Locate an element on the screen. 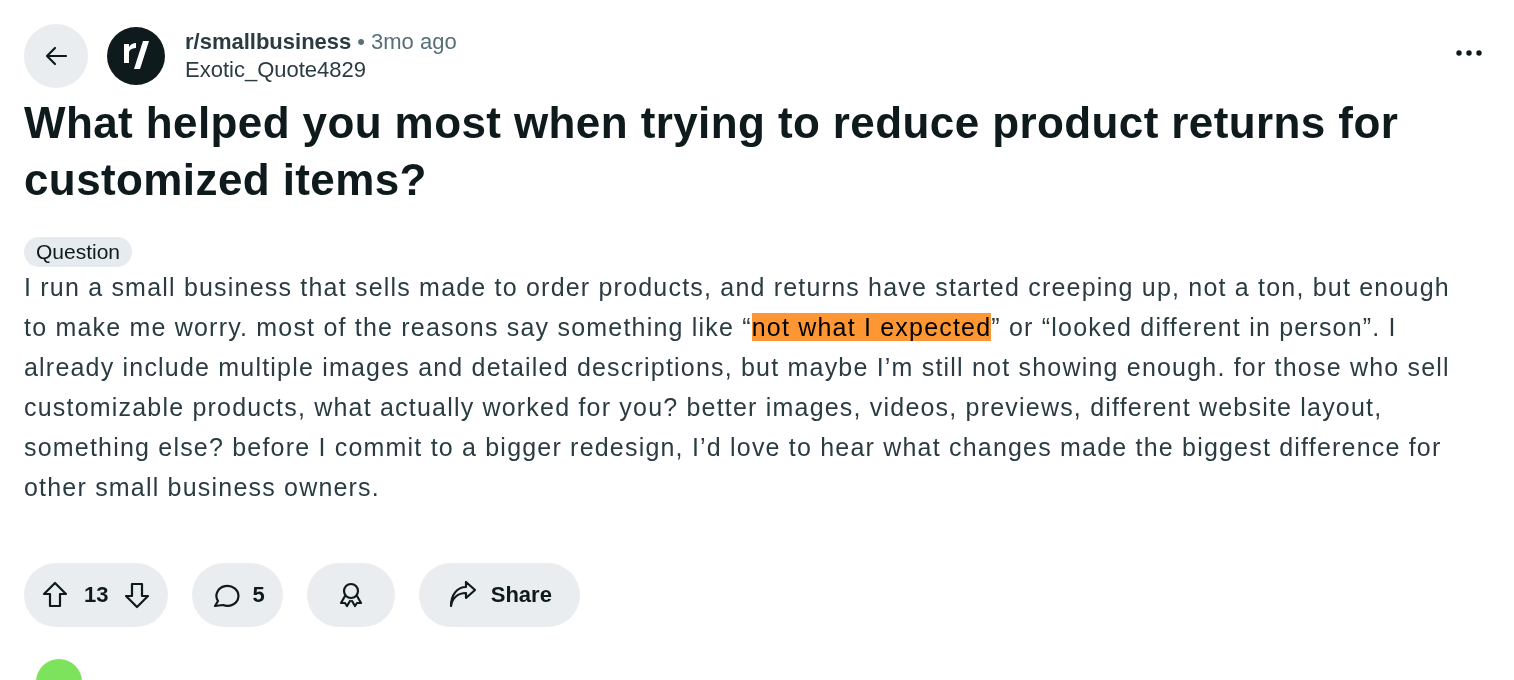  flair-tag: Question is located at coordinates (78, 252).